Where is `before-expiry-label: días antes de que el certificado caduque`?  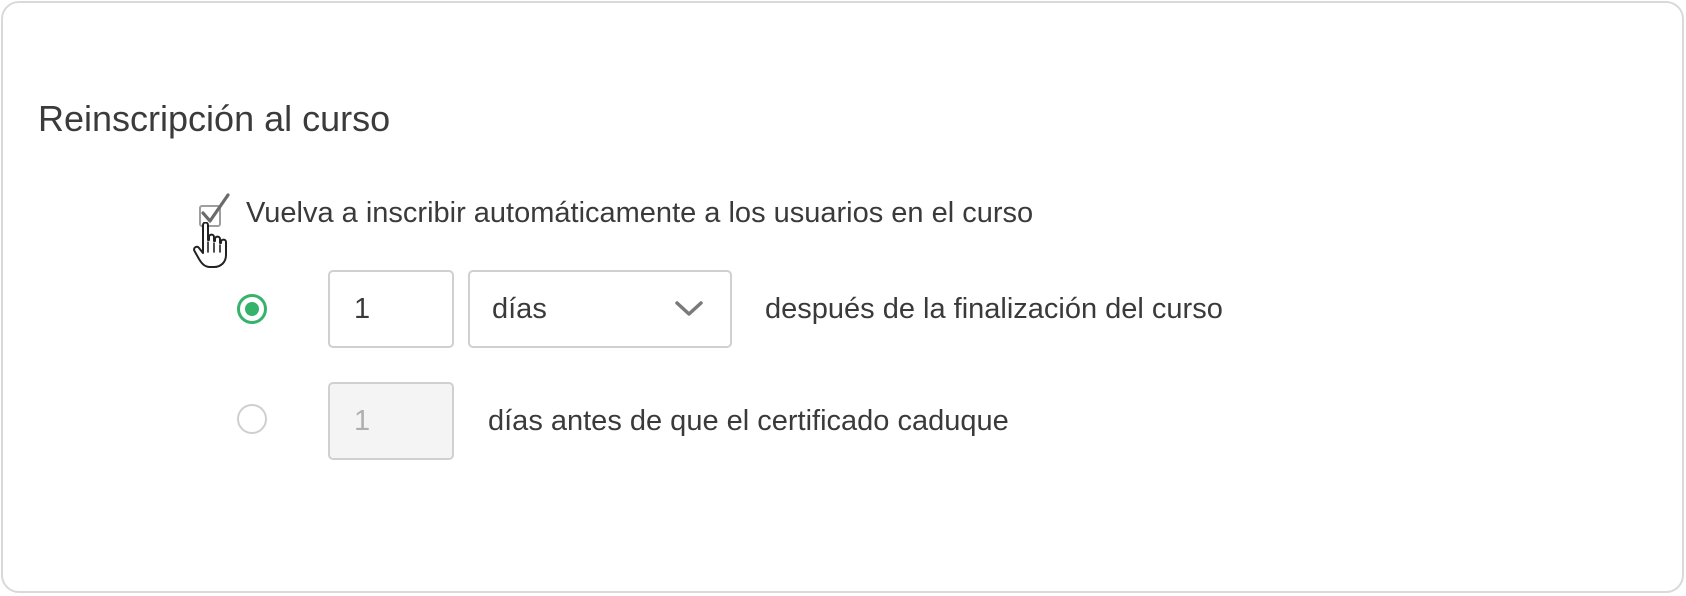
before-expiry-label: días antes de que el certificado caduque is located at coordinates (748, 421).